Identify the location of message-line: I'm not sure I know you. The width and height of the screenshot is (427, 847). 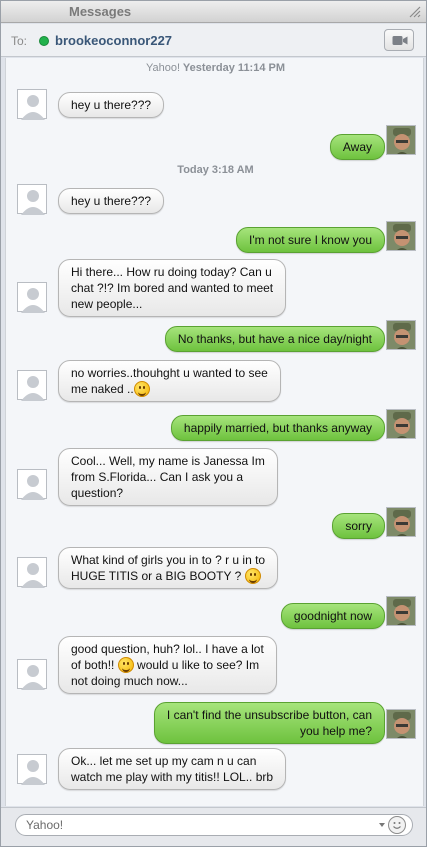
(310, 240).